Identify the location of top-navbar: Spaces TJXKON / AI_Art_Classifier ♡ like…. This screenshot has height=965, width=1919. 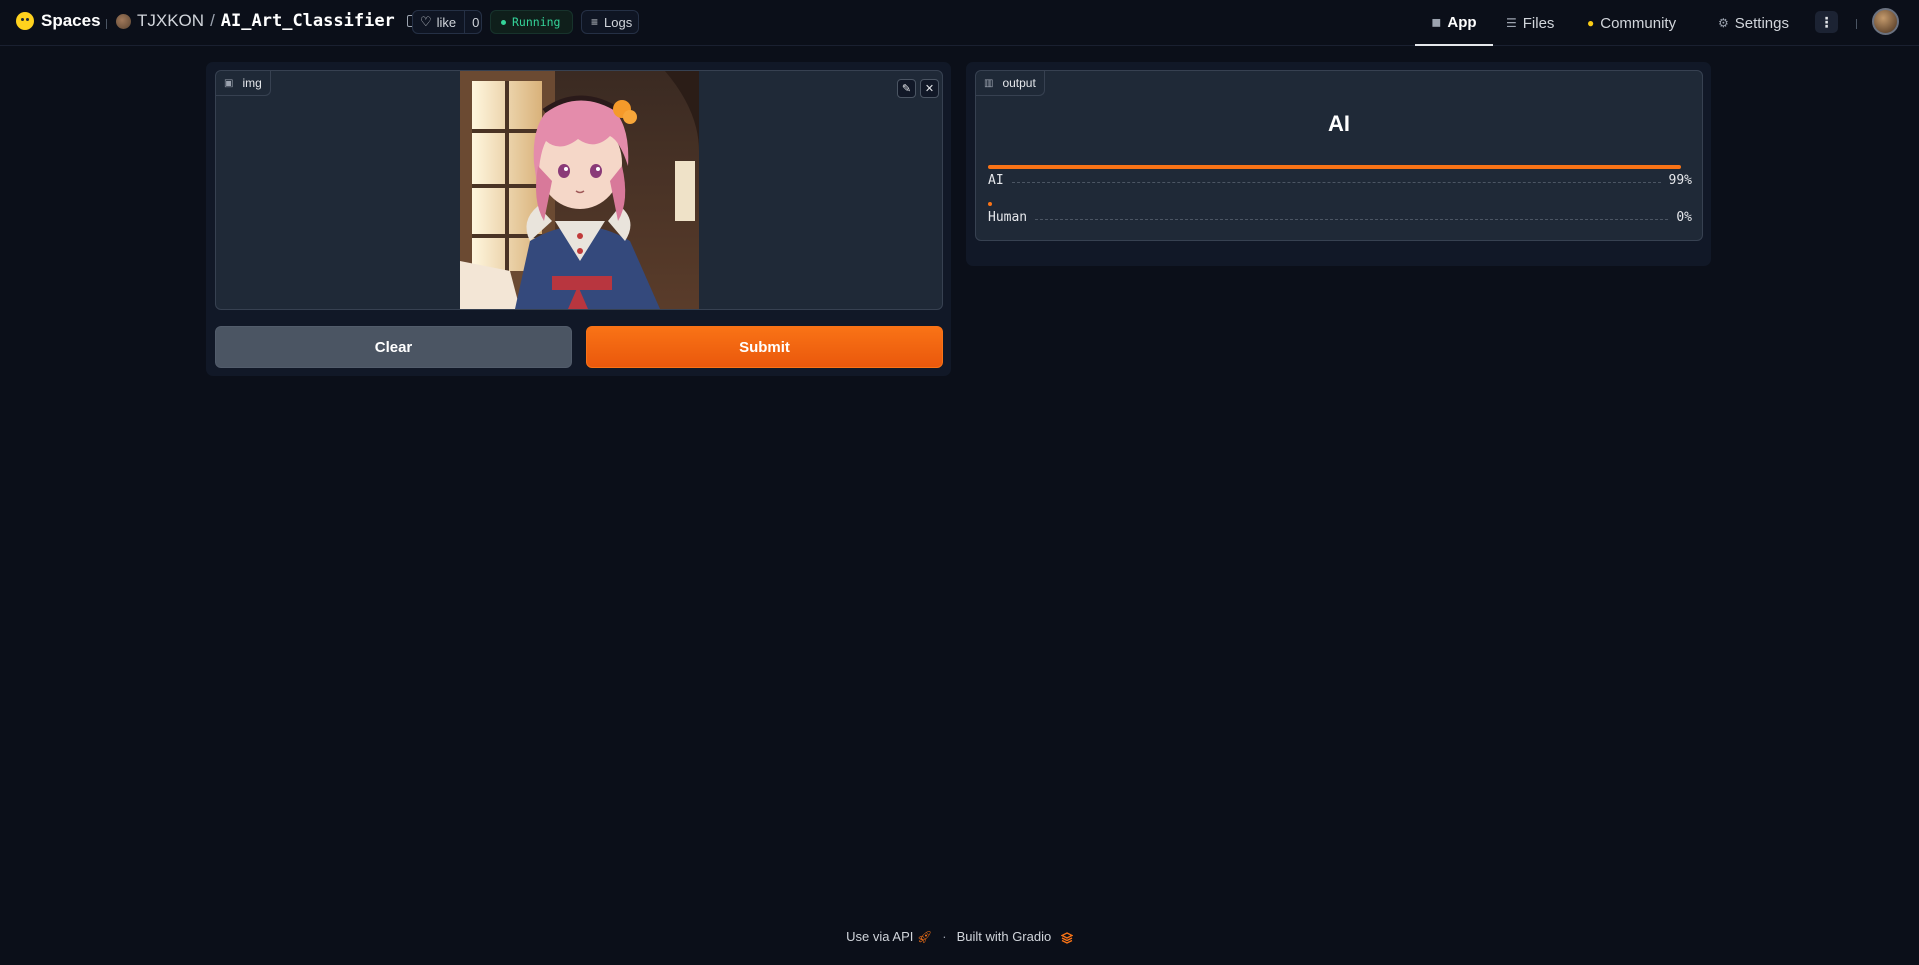
(959, 23).